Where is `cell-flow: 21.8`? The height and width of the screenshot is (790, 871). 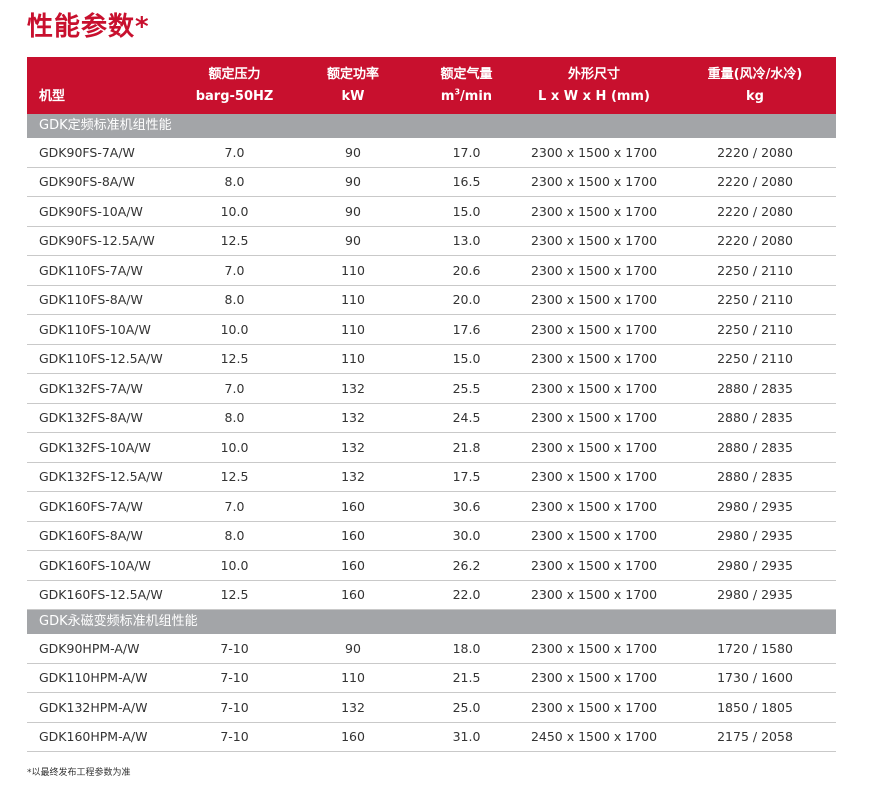 cell-flow: 21.8 is located at coordinates (466, 447).